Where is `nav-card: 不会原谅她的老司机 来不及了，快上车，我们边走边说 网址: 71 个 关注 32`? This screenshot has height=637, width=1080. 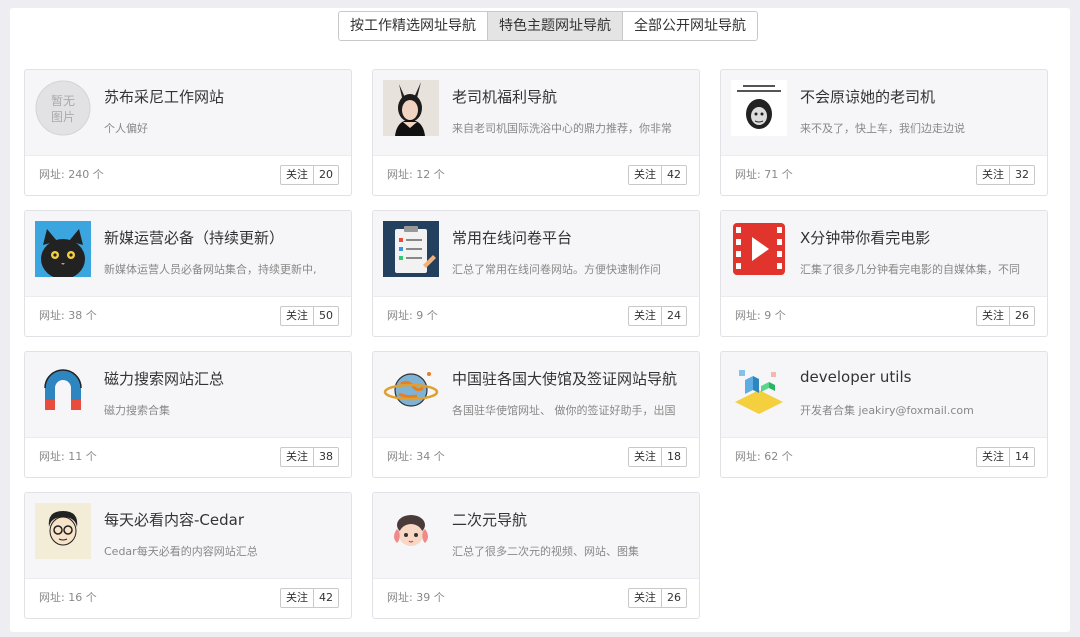
nav-card: 不会原谅她的老司机 来不及了，快上车，我们边走边说 网址: 71 个 关注 32 is located at coordinates (884, 132).